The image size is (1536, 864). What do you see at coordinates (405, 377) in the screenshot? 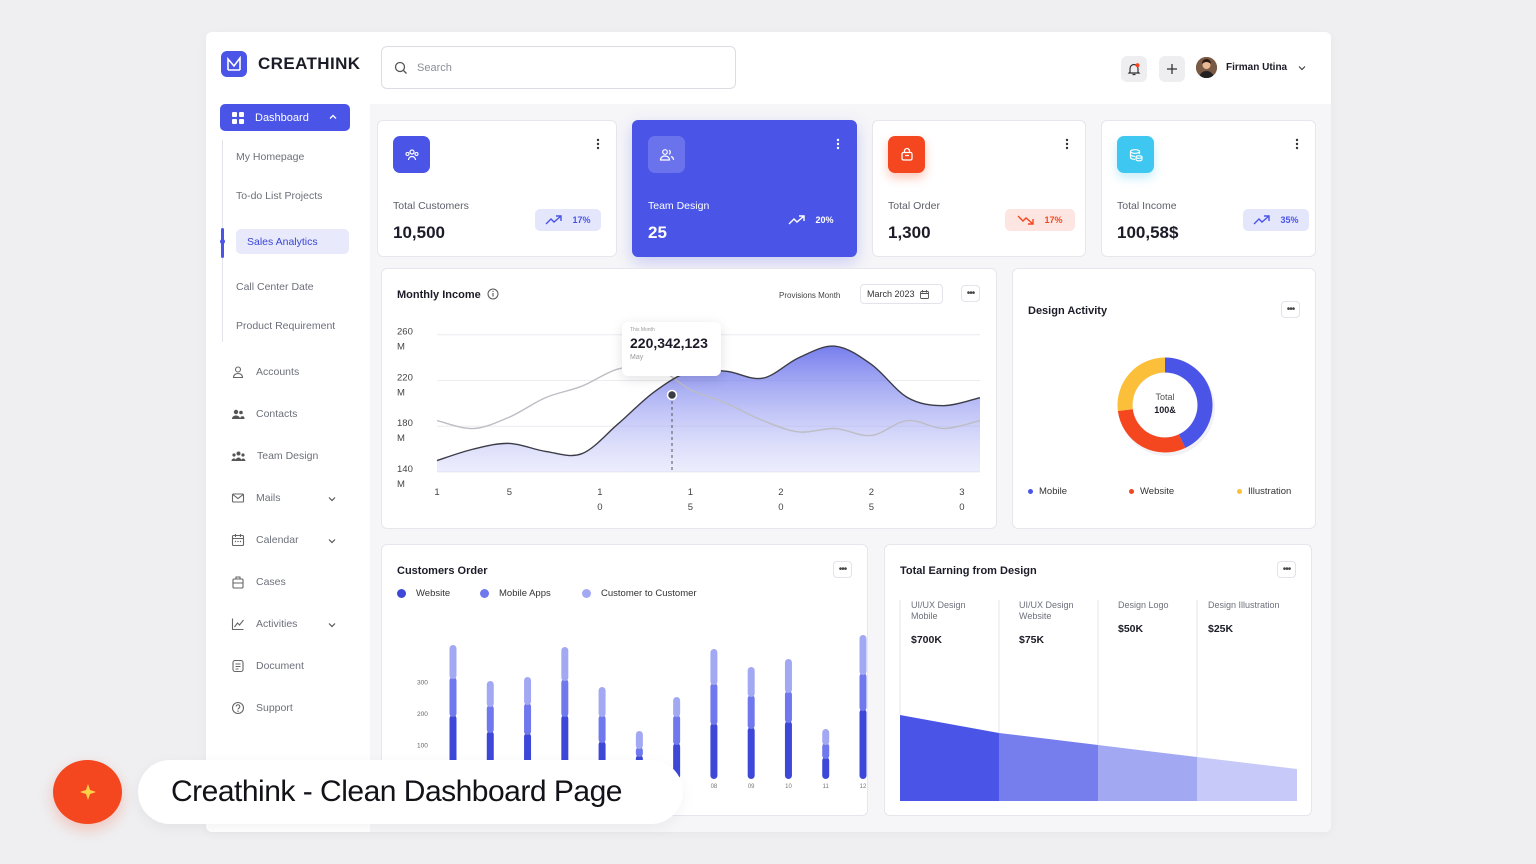
I see `y-tick-label: 220` at bounding box center [405, 377].